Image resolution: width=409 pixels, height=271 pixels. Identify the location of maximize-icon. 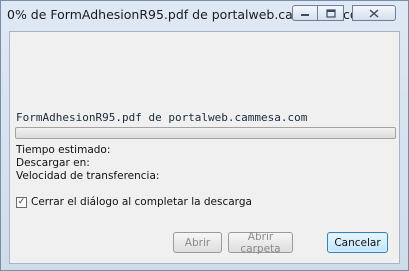
(330, 13).